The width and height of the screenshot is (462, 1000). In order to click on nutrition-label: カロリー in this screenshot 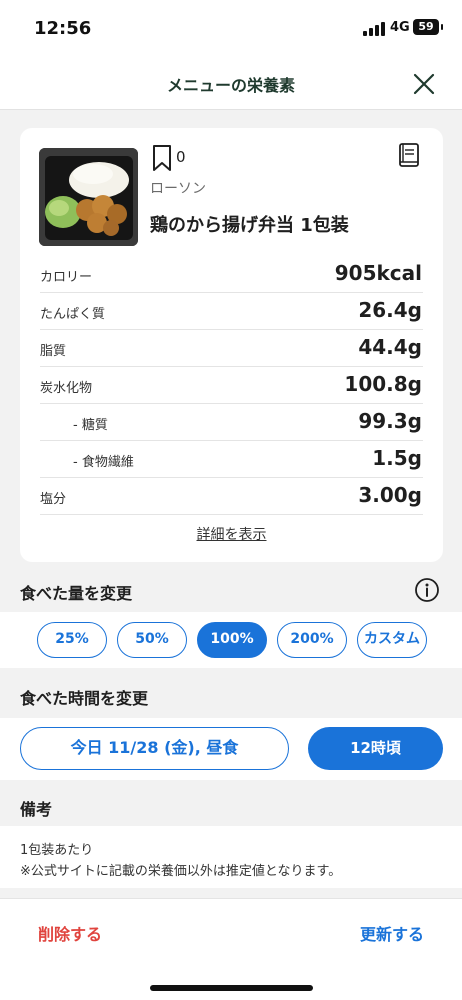, I will do `click(66, 277)`.